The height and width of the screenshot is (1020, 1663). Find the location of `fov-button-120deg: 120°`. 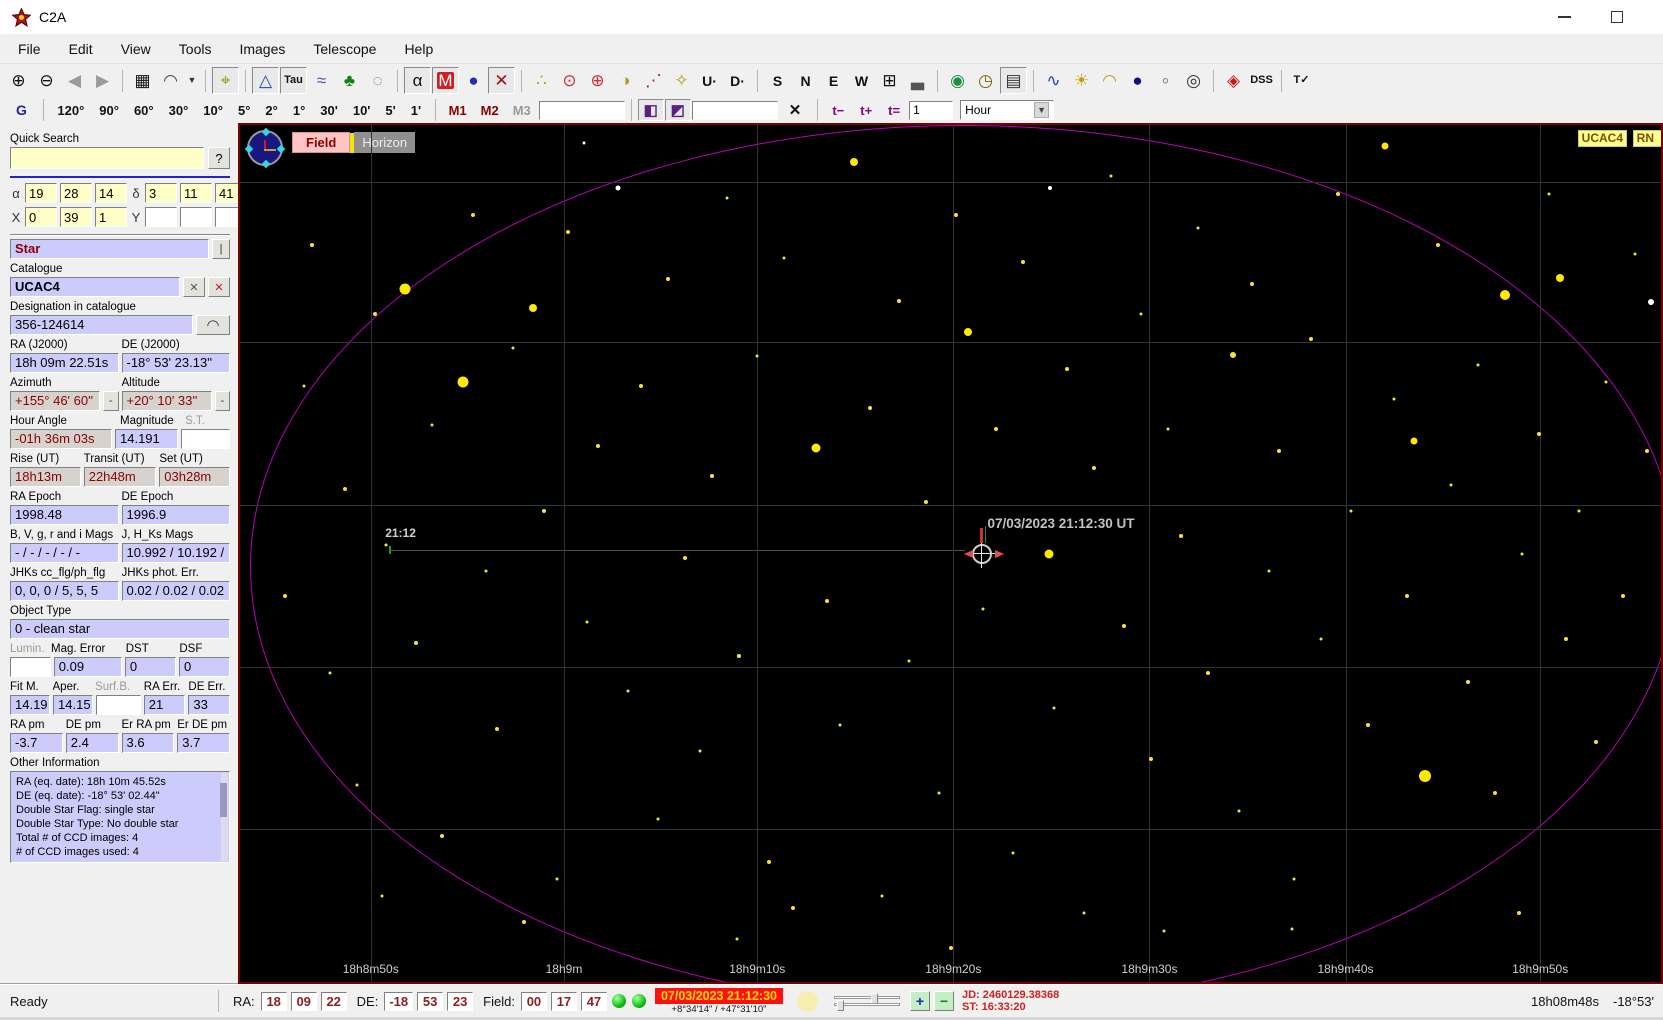

fov-button-120deg: 120° is located at coordinates (71, 110).